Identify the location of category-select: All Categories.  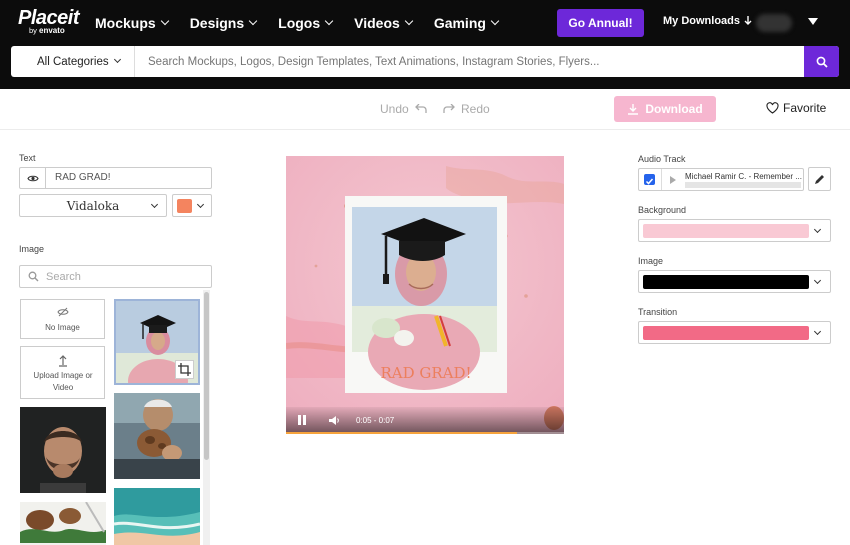
(73, 61).